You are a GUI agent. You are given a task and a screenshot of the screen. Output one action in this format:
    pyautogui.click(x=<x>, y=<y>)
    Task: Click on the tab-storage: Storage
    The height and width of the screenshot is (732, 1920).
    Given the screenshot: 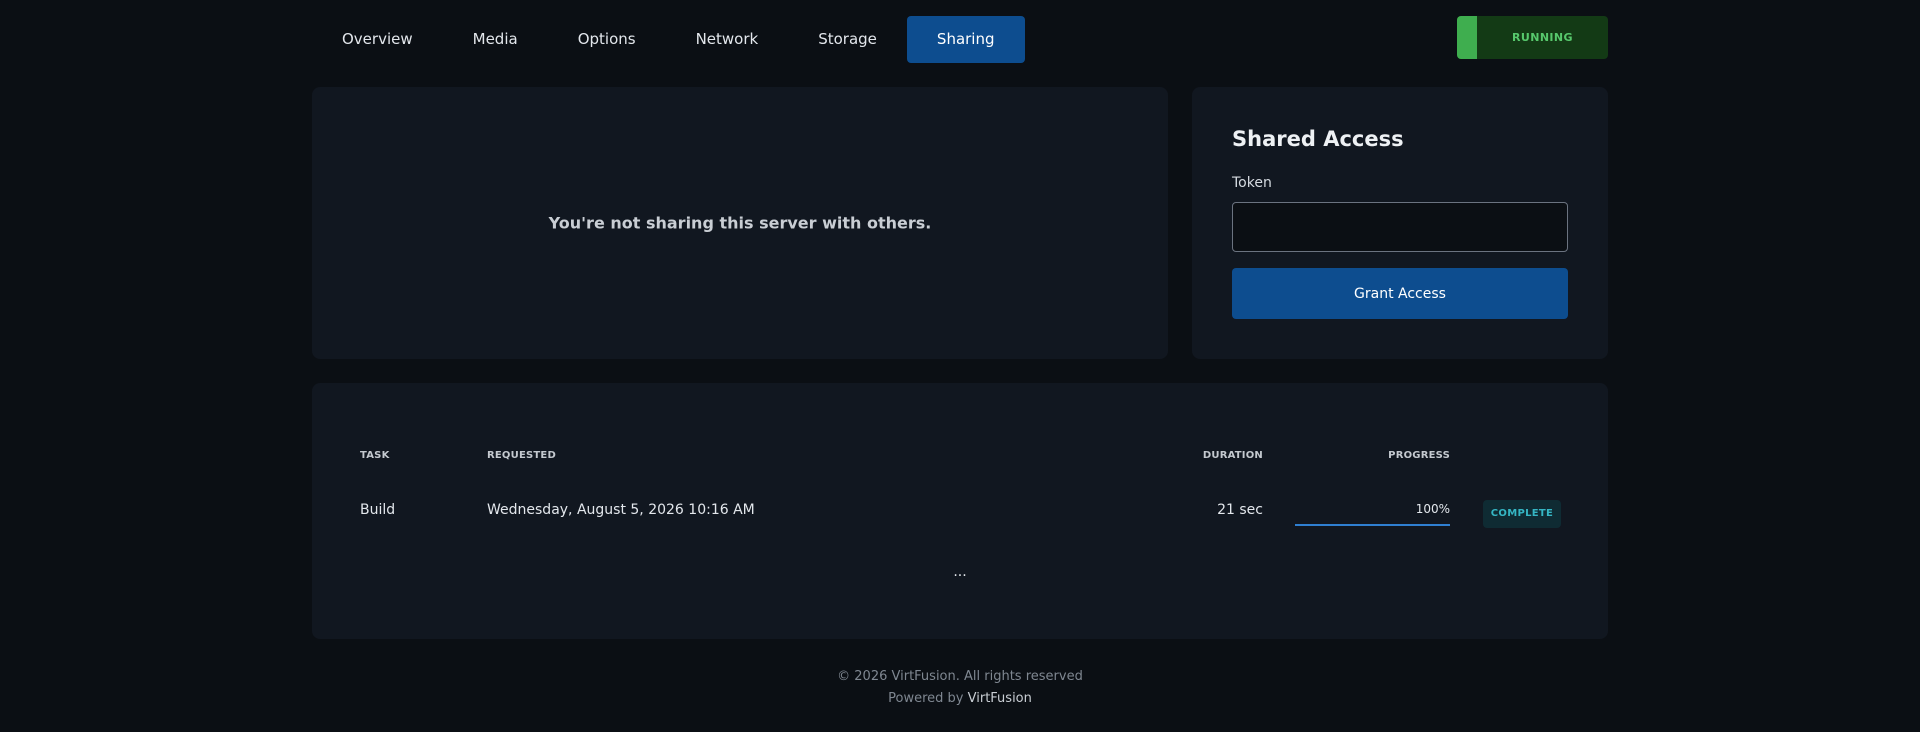 What is the action you would take?
    pyautogui.click(x=847, y=39)
    